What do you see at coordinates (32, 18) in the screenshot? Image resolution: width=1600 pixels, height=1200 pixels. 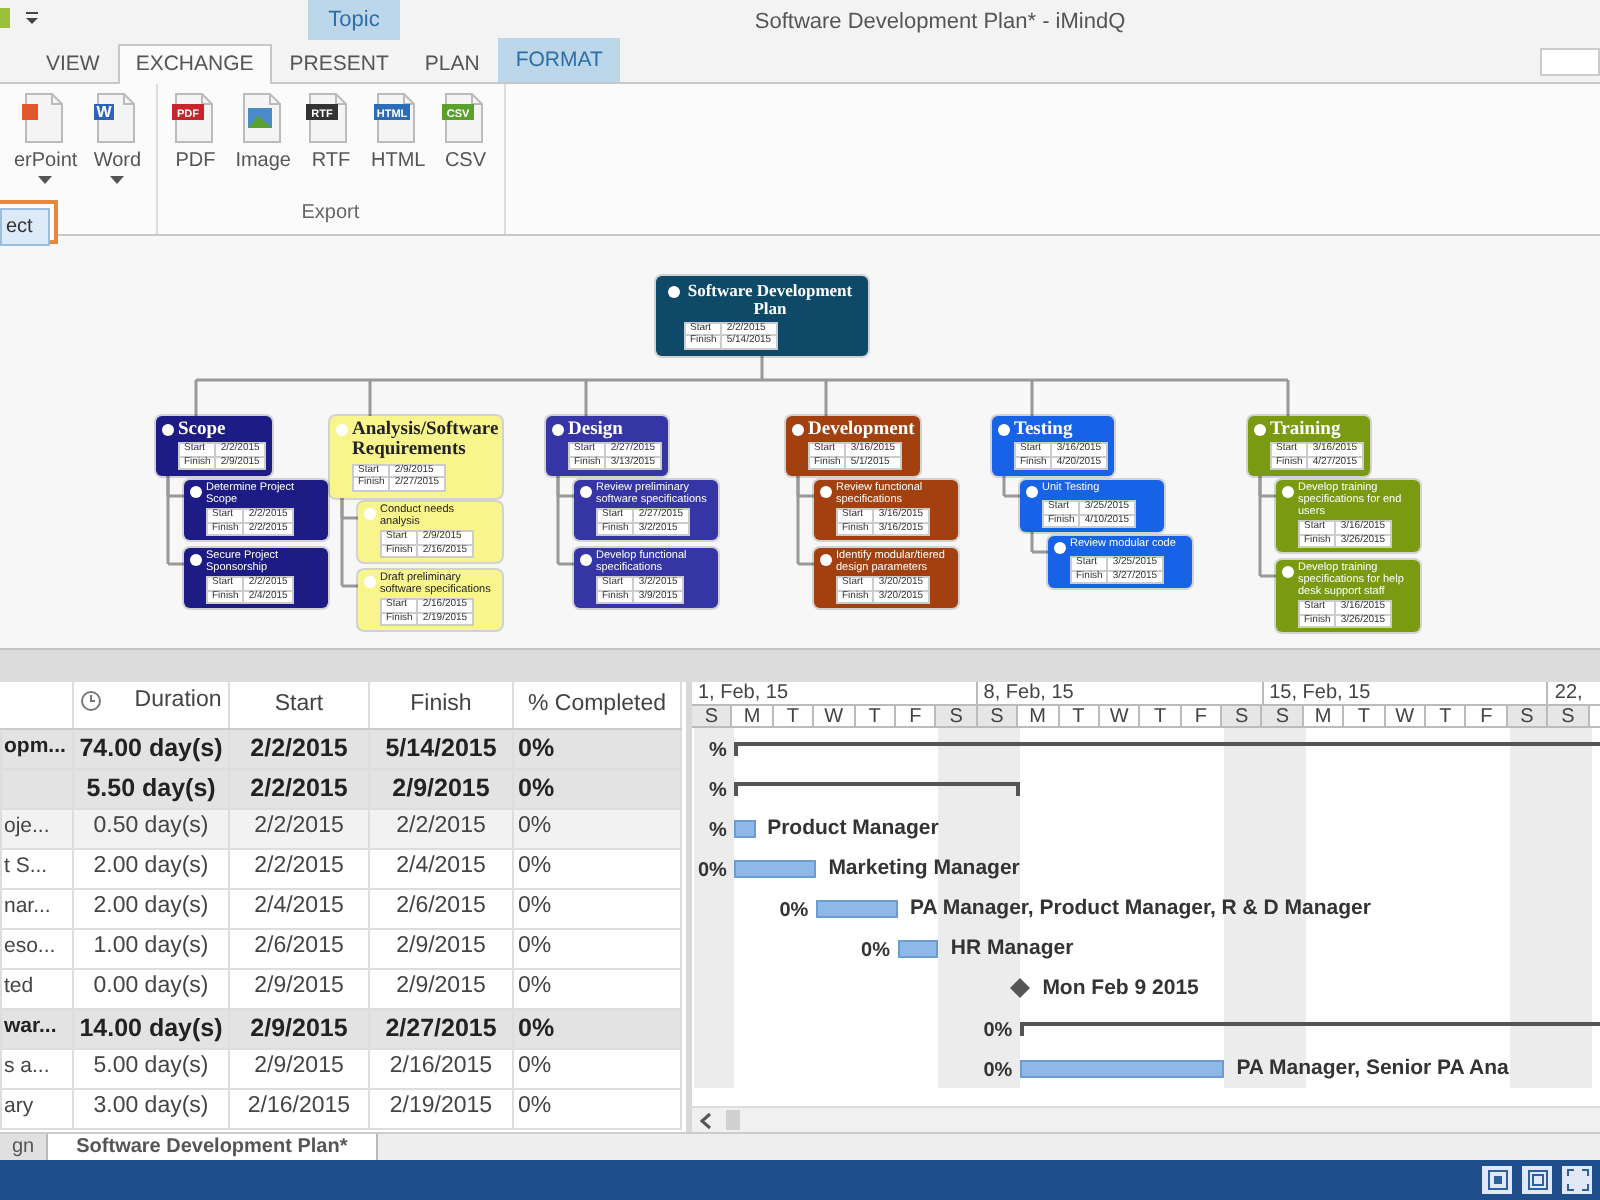 I see `customize-dropdown-icon` at bounding box center [32, 18].